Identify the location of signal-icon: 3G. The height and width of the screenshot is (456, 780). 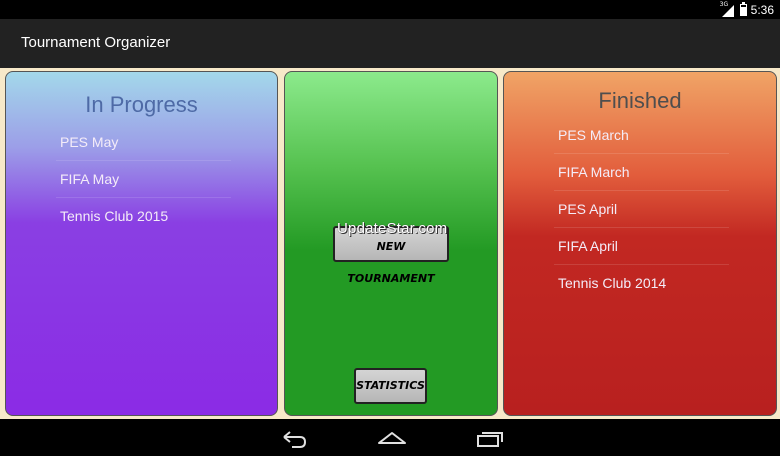
(728, 9).